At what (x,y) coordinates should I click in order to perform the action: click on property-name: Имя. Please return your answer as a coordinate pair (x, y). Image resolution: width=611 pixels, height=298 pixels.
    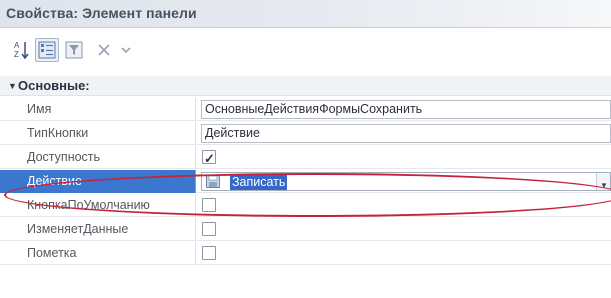
    Looking at the image, I should click on (98, 109).